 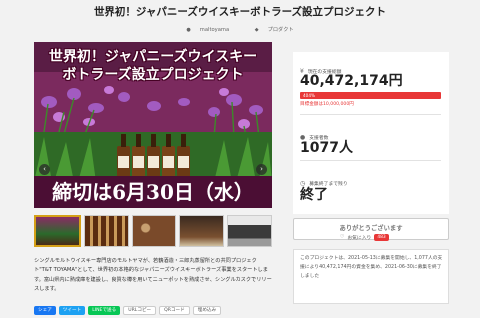 I want to click on remaining-value: 終了, so click(x=314, y=195).